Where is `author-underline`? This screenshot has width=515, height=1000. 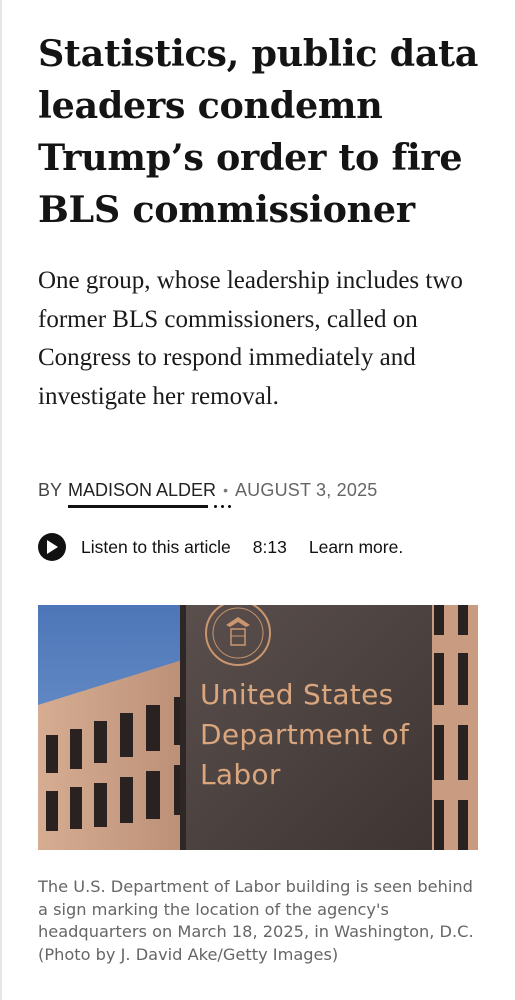 author-underline is located at coordinates (138, 506).